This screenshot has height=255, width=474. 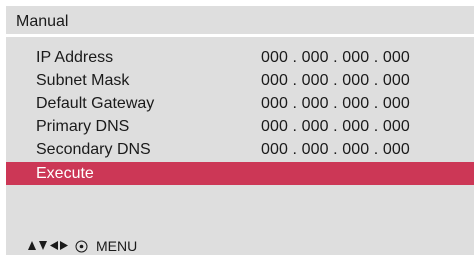 I want to click on menu-hint-label: MENU, so click(x=117, y=246).